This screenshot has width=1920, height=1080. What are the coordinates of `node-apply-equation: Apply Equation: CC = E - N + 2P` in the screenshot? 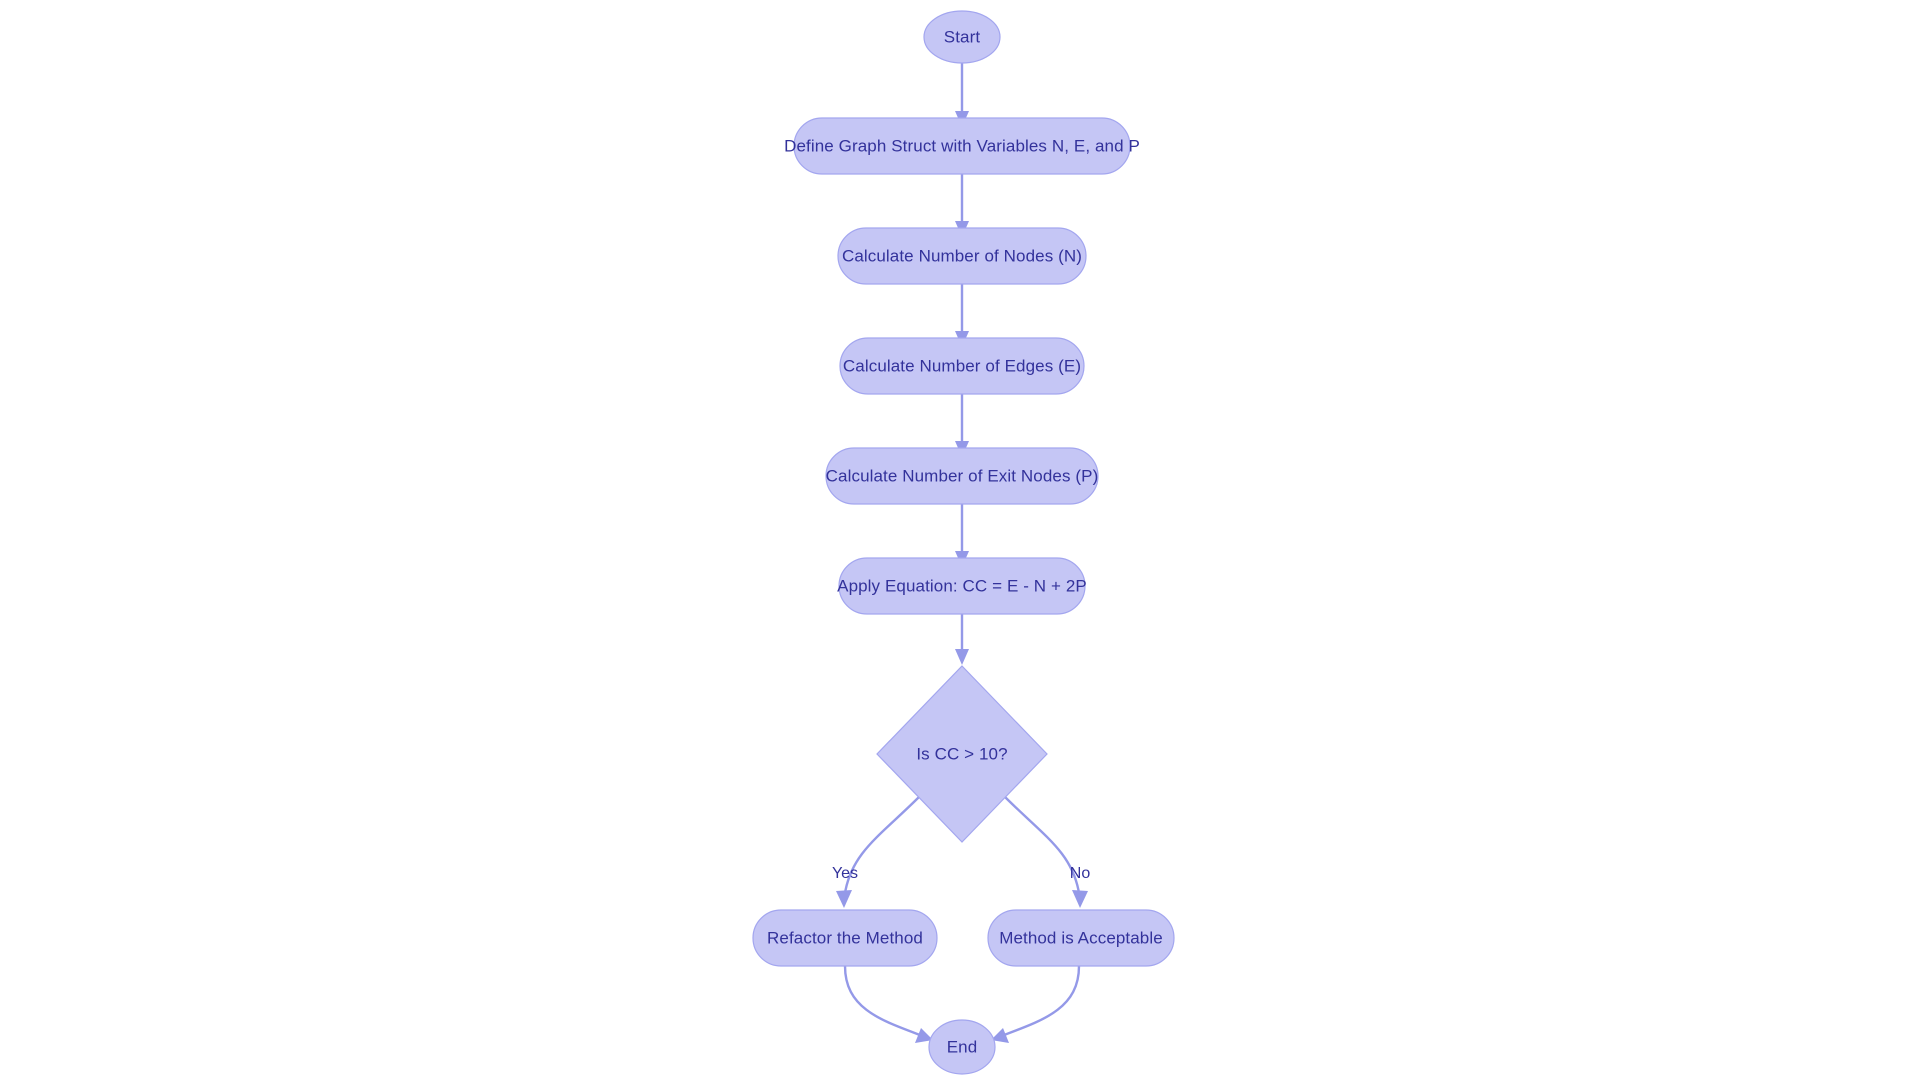 It's located at (962, 586).